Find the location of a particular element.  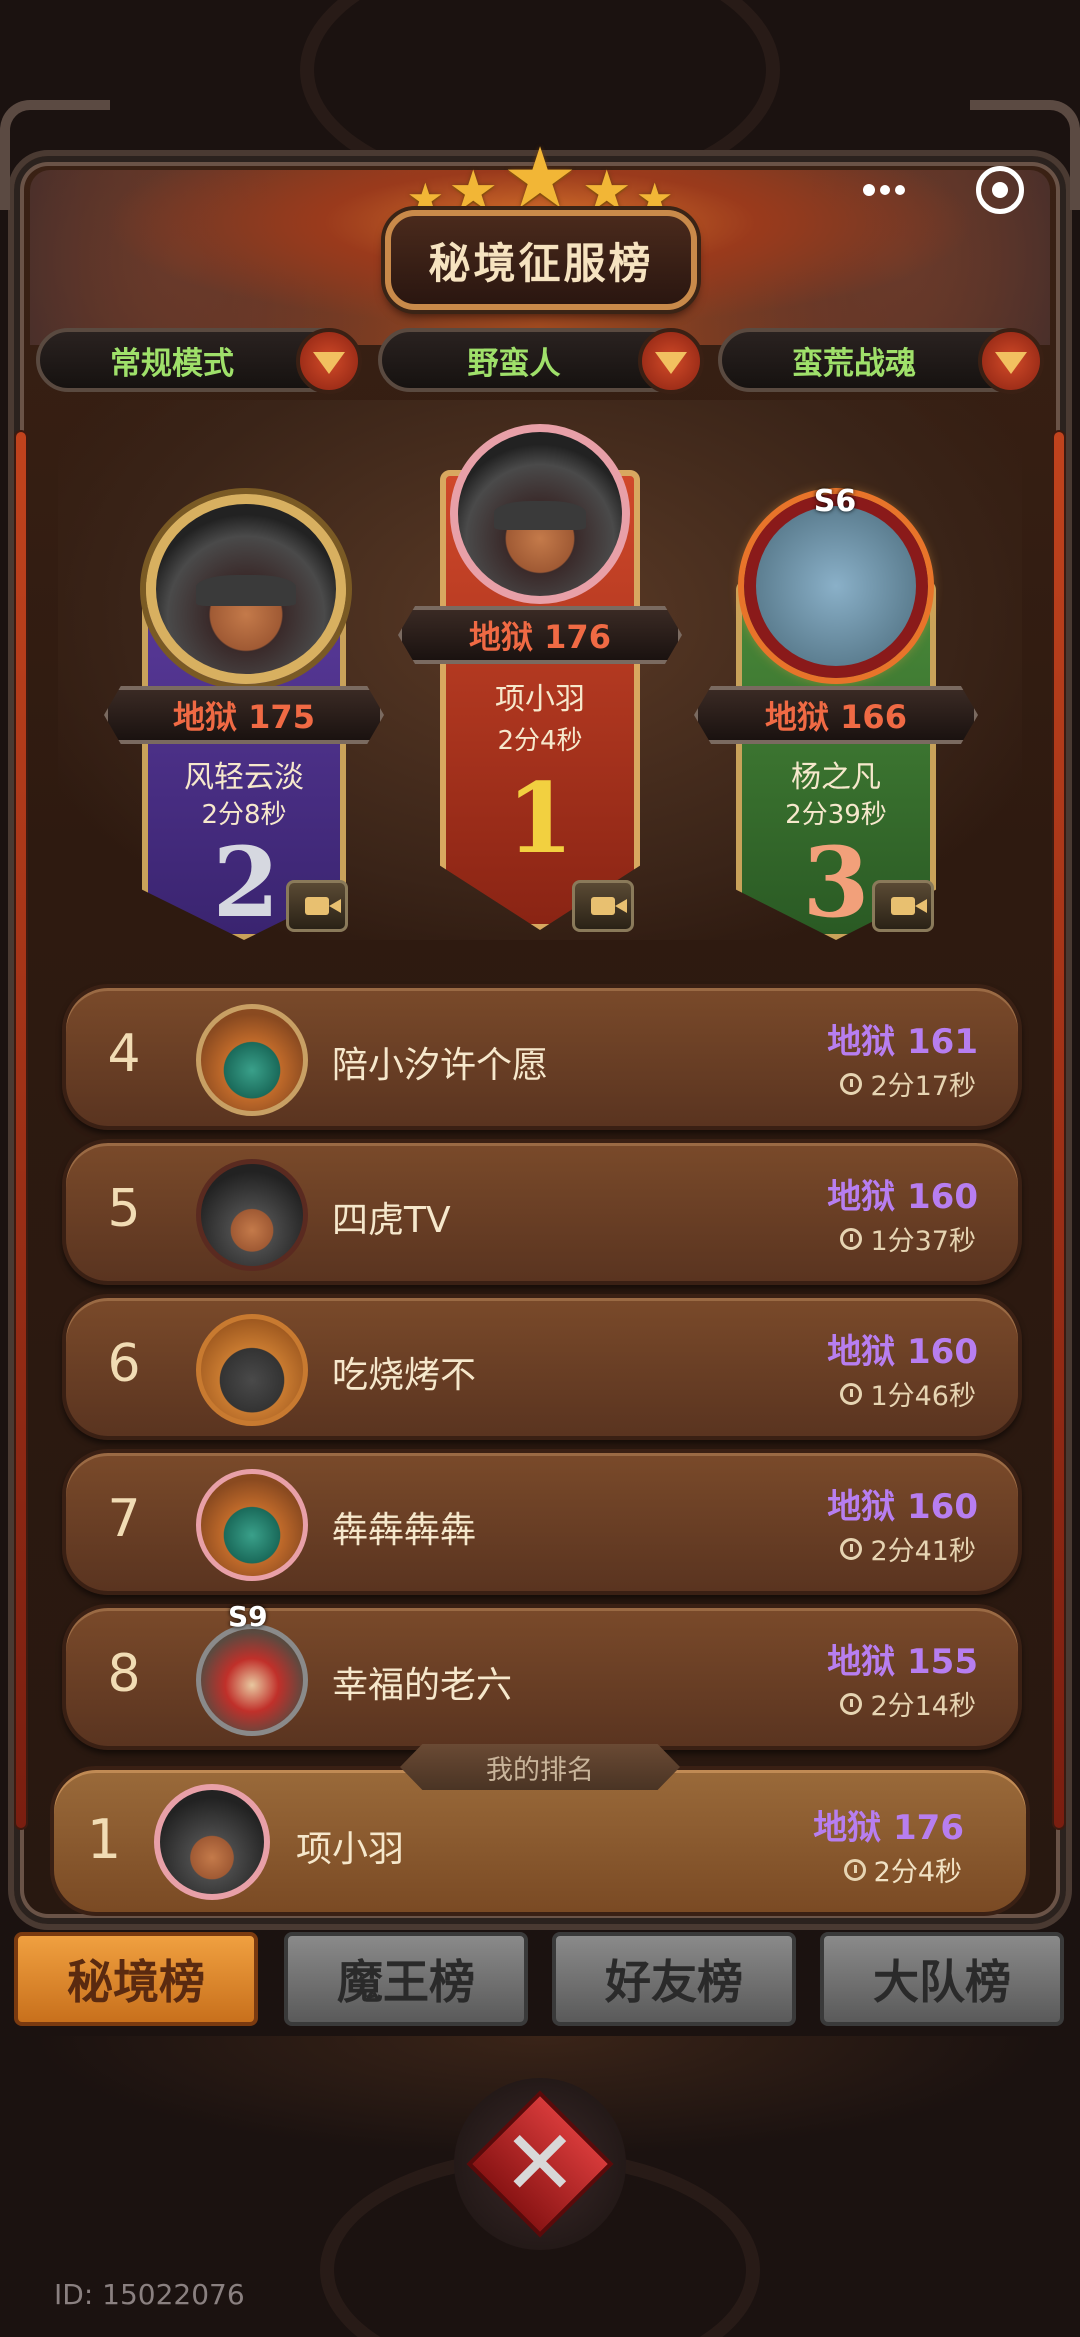

list-item: 5 四虎TV 地狱 160 1分37秒 is located at coordinates (542, 1212).